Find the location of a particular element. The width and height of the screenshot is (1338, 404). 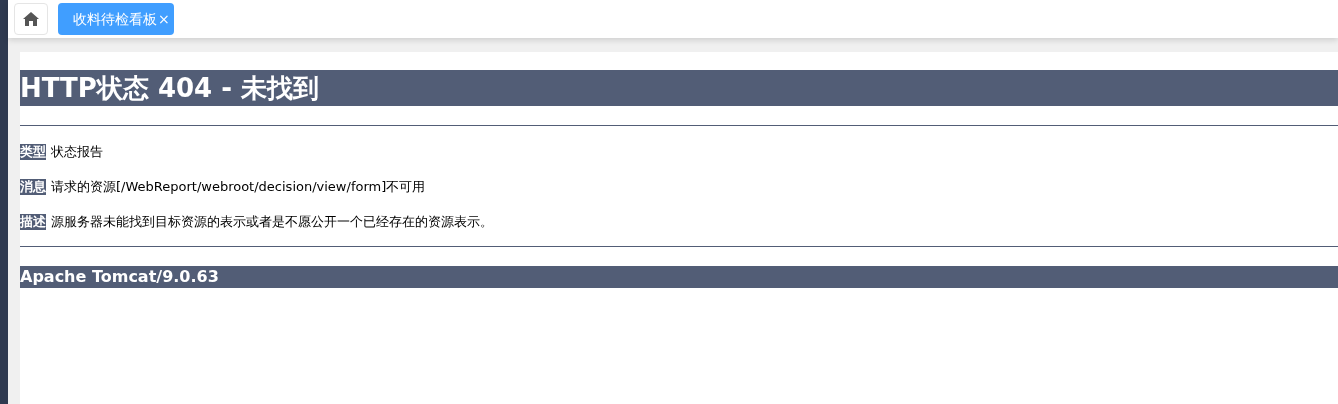

field-value: 源服务器未能找到目标资源的表示或者是不愿公开一个已经存在的资源表示。 is located at coordinates (272, 222).